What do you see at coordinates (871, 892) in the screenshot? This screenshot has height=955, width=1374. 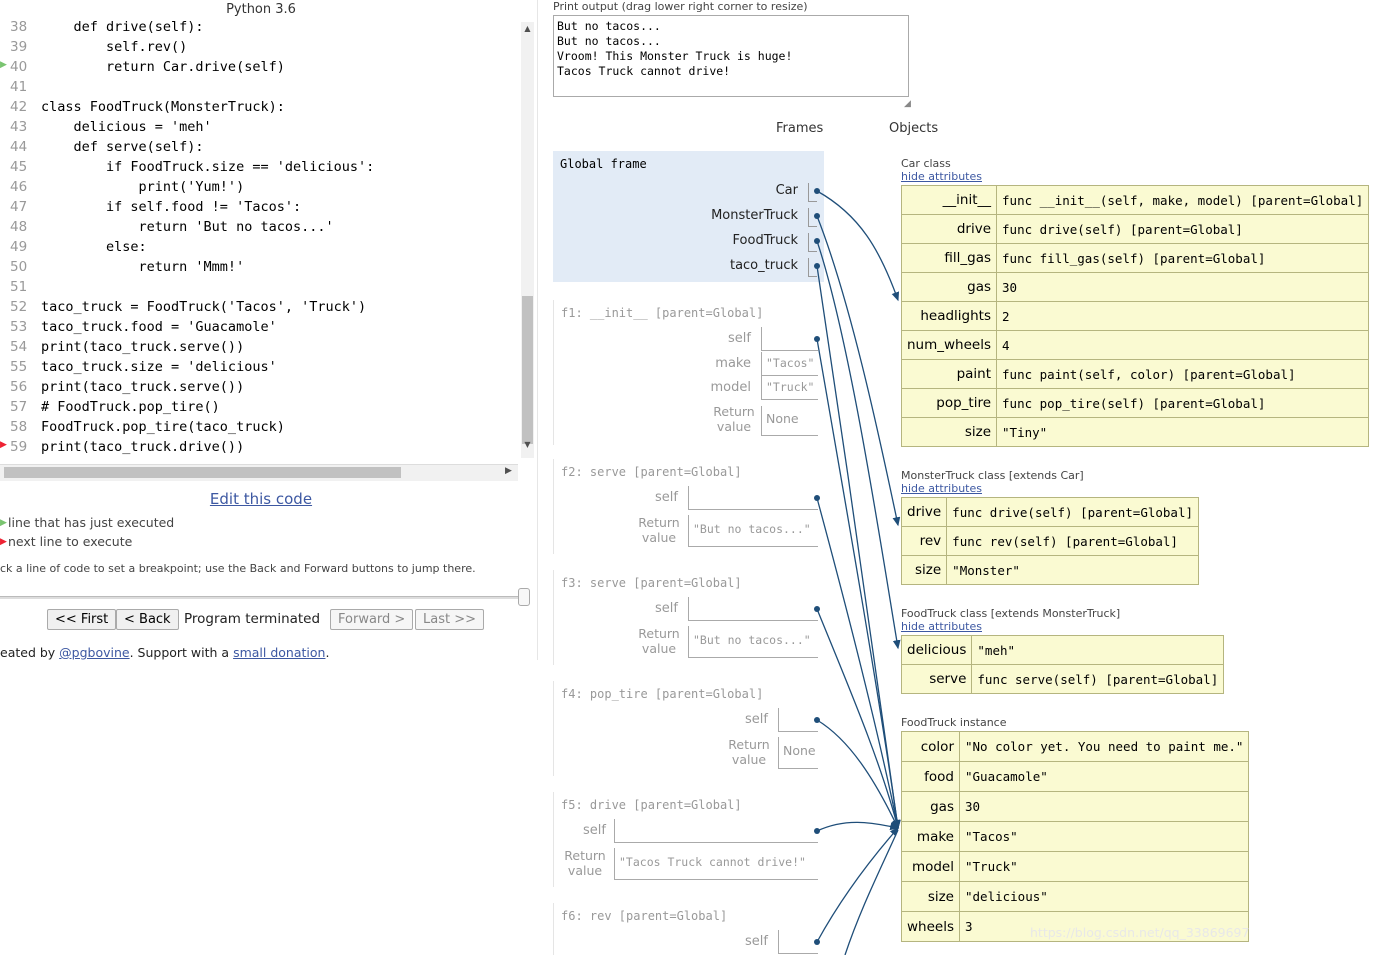 I see `arrow-f7-self` at bounding box center [871, 892].